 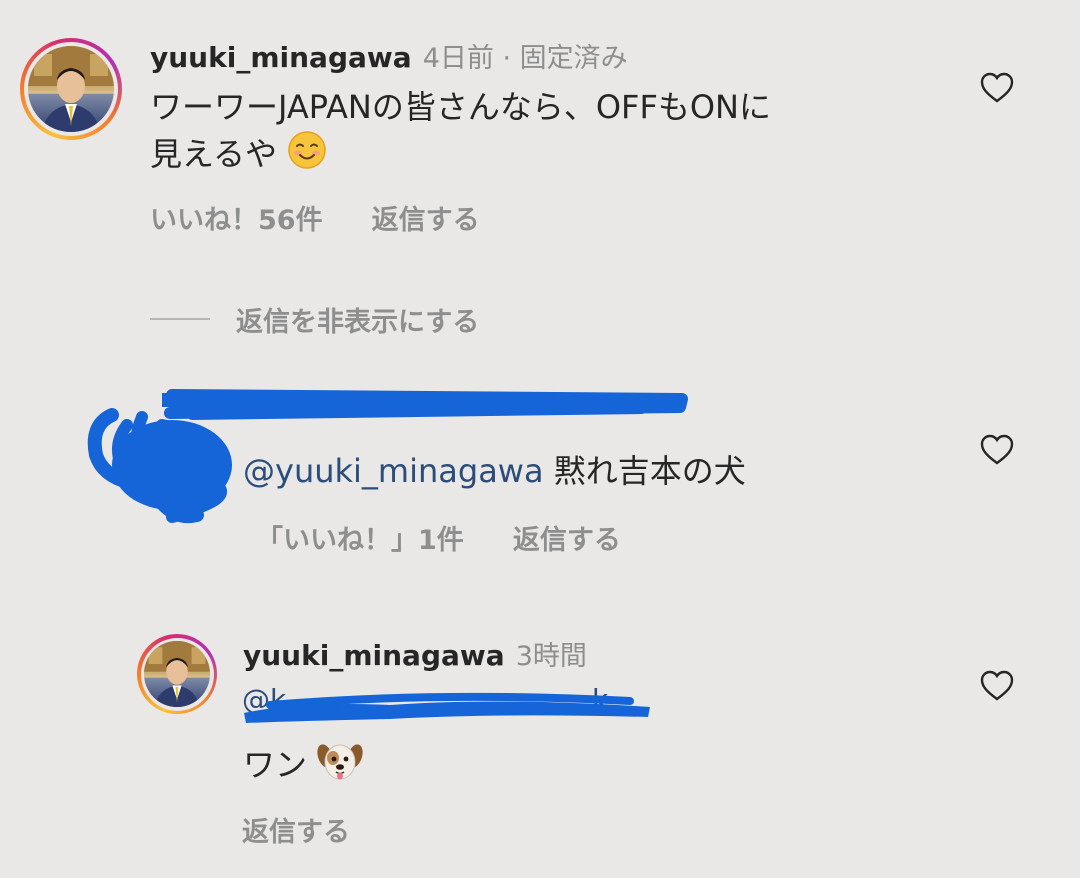 I want to click on reply1-actions: 「いいね！」1件 返信する, so click(x=438, y=537).